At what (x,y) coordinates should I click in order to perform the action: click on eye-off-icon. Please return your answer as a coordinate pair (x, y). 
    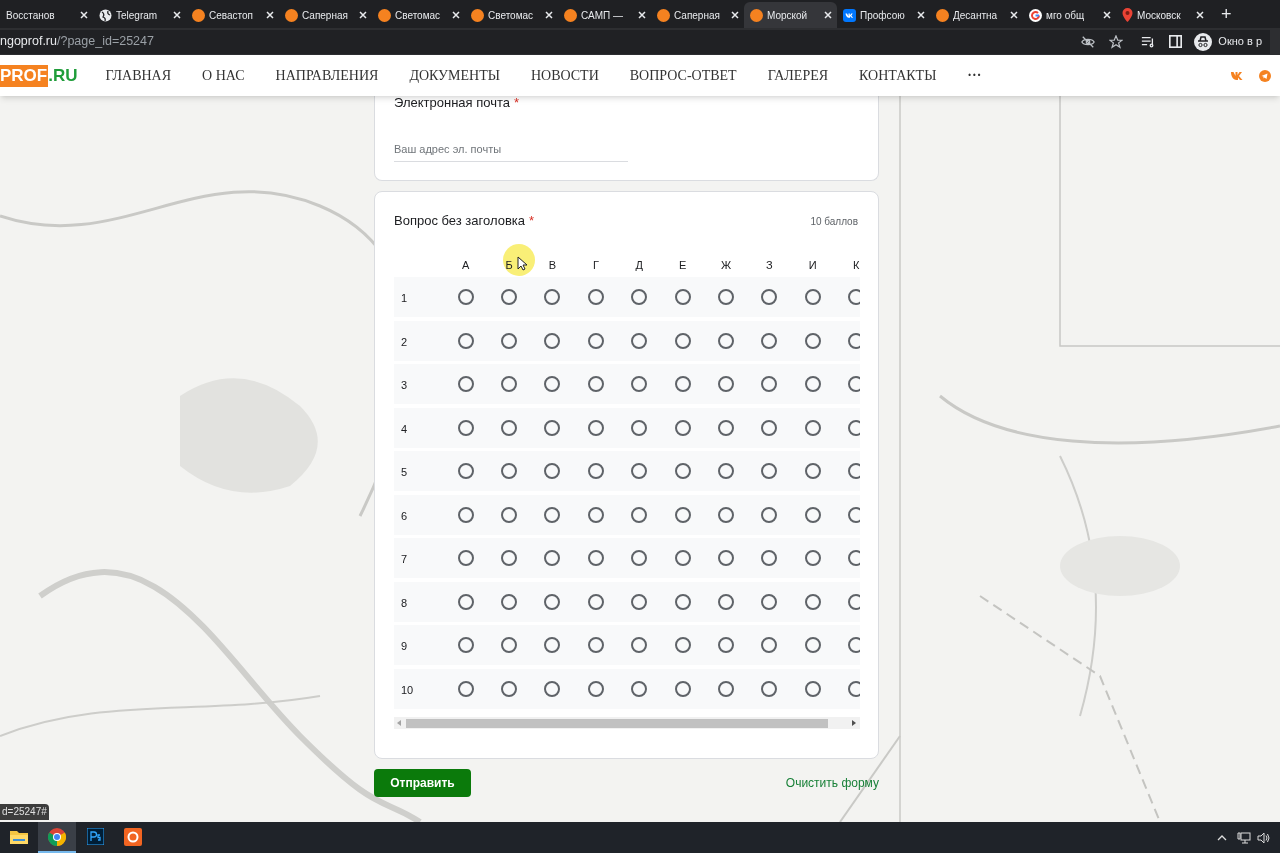
    Looking at the image, I should click on (1088, 41).